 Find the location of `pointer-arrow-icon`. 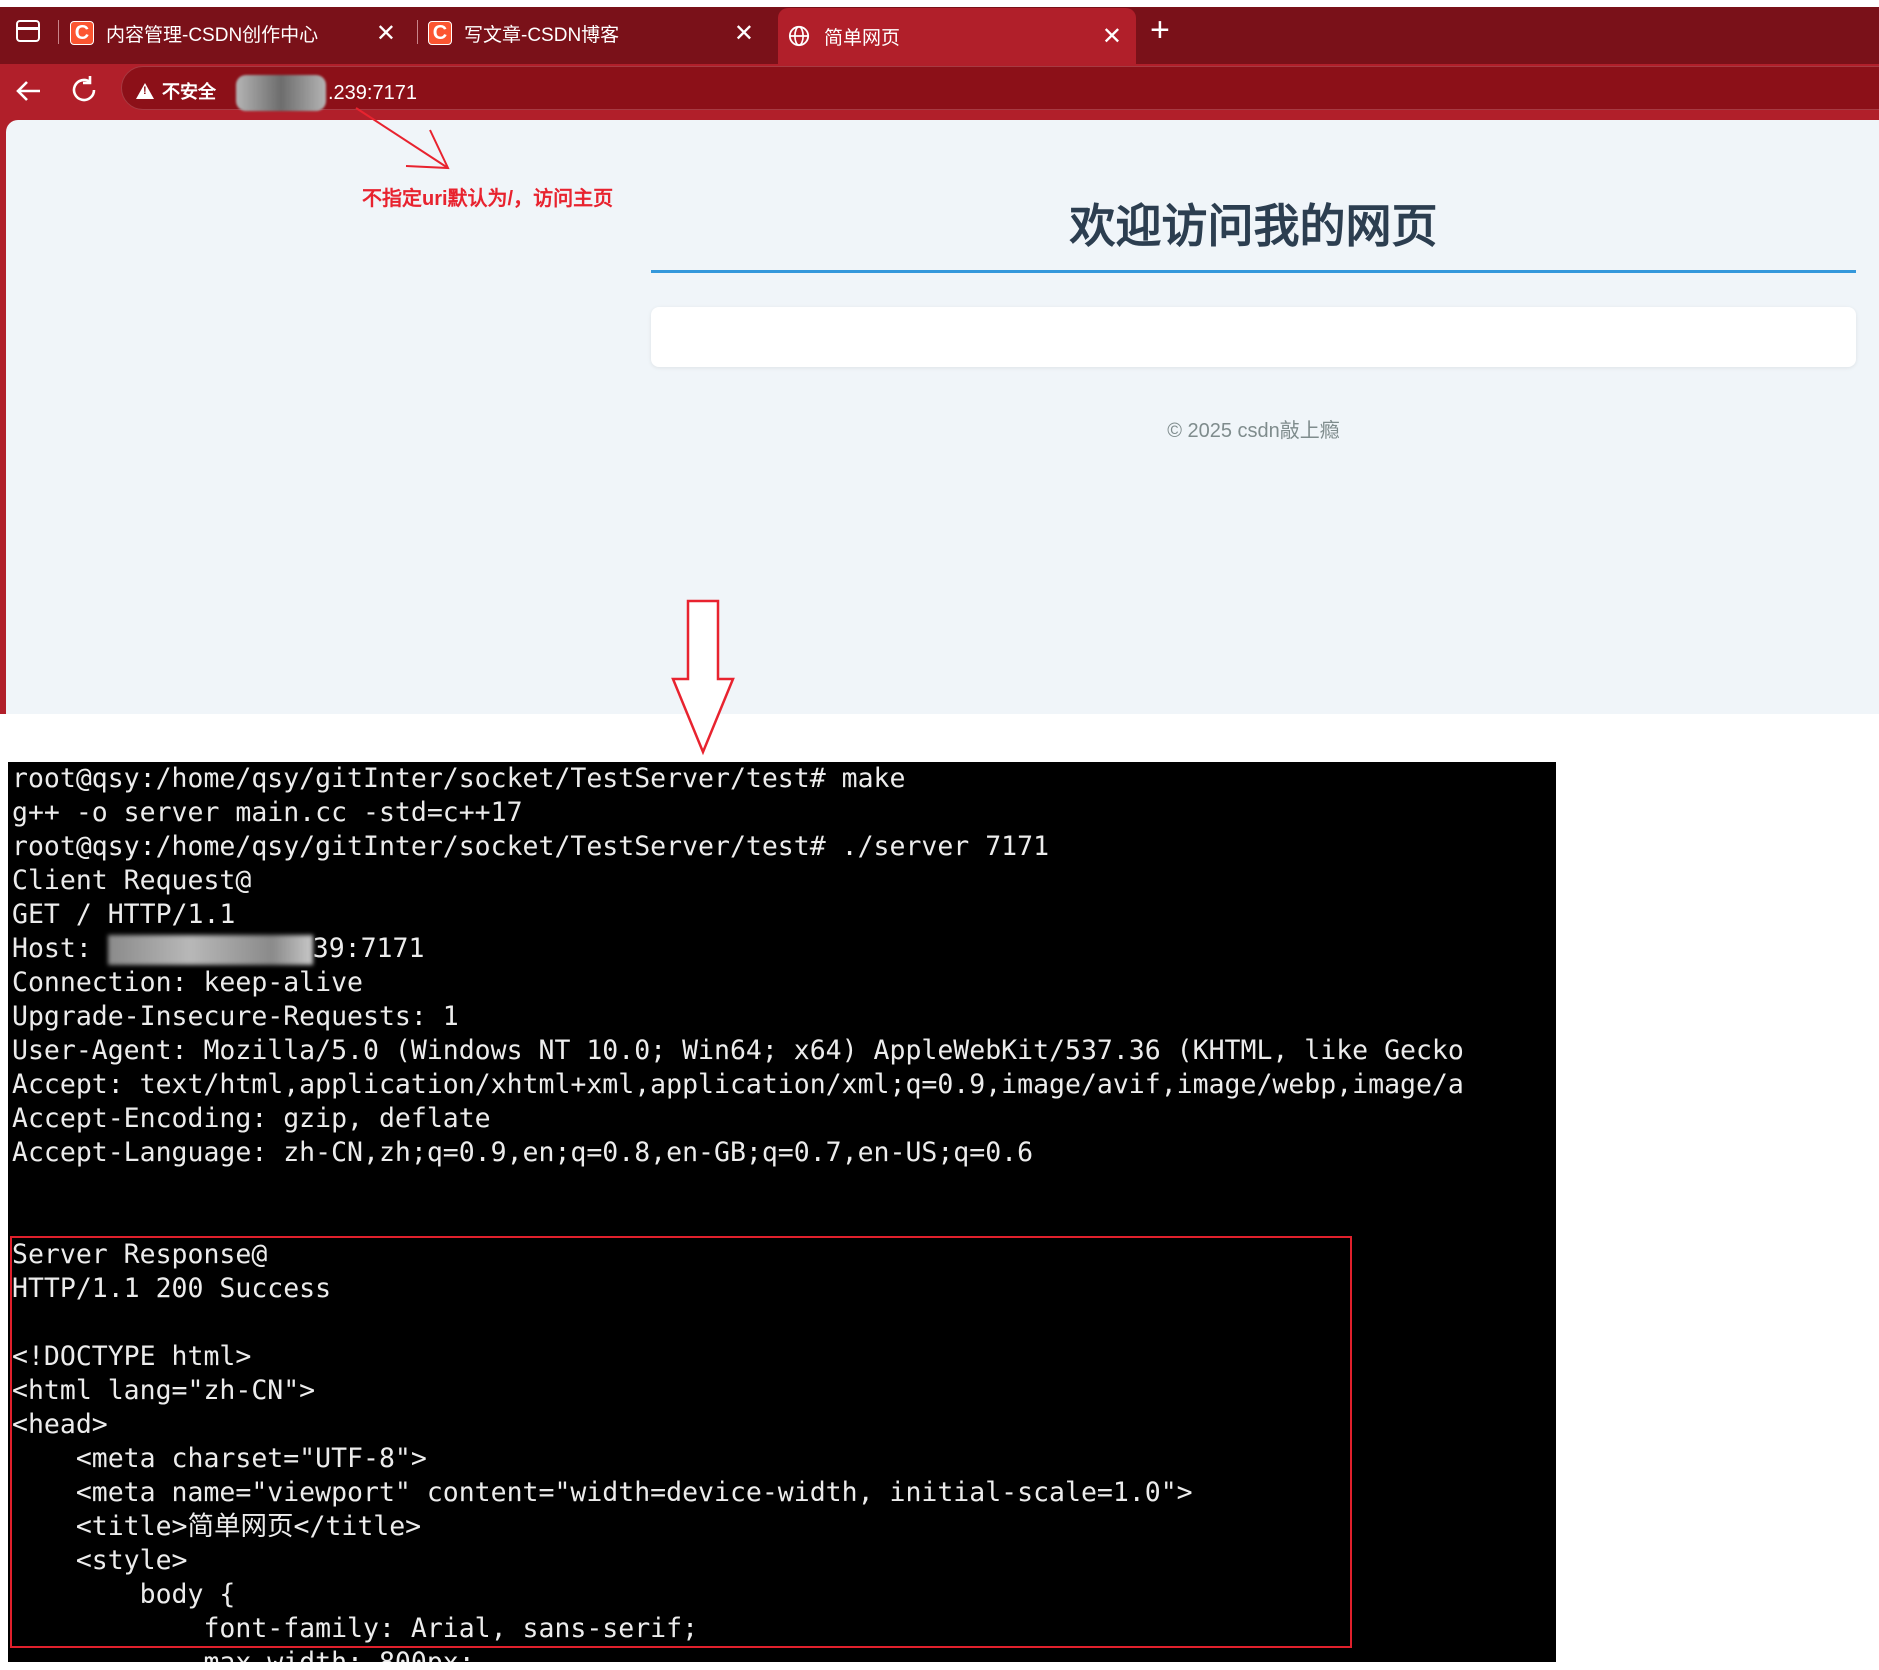

pointer-arrow-icon is located at coordinates (402, 138).